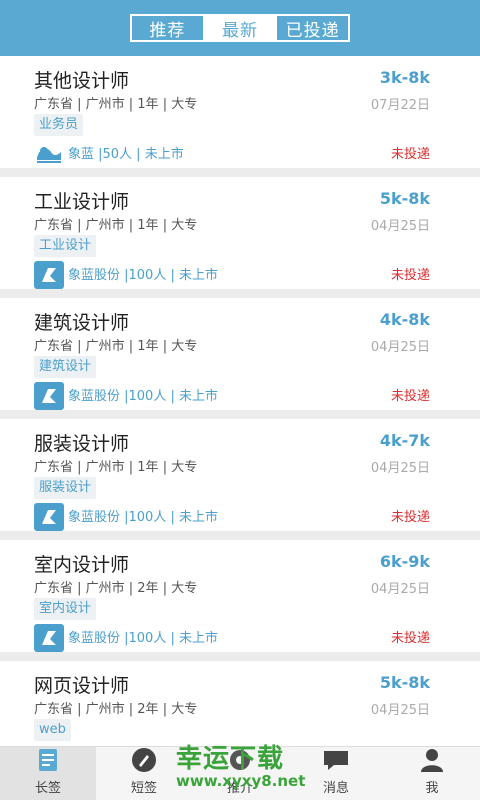  What do you see at coordinates (432, 773) in the screenshot?
I see `tab-me: 我` at bounding box center [432, 773].